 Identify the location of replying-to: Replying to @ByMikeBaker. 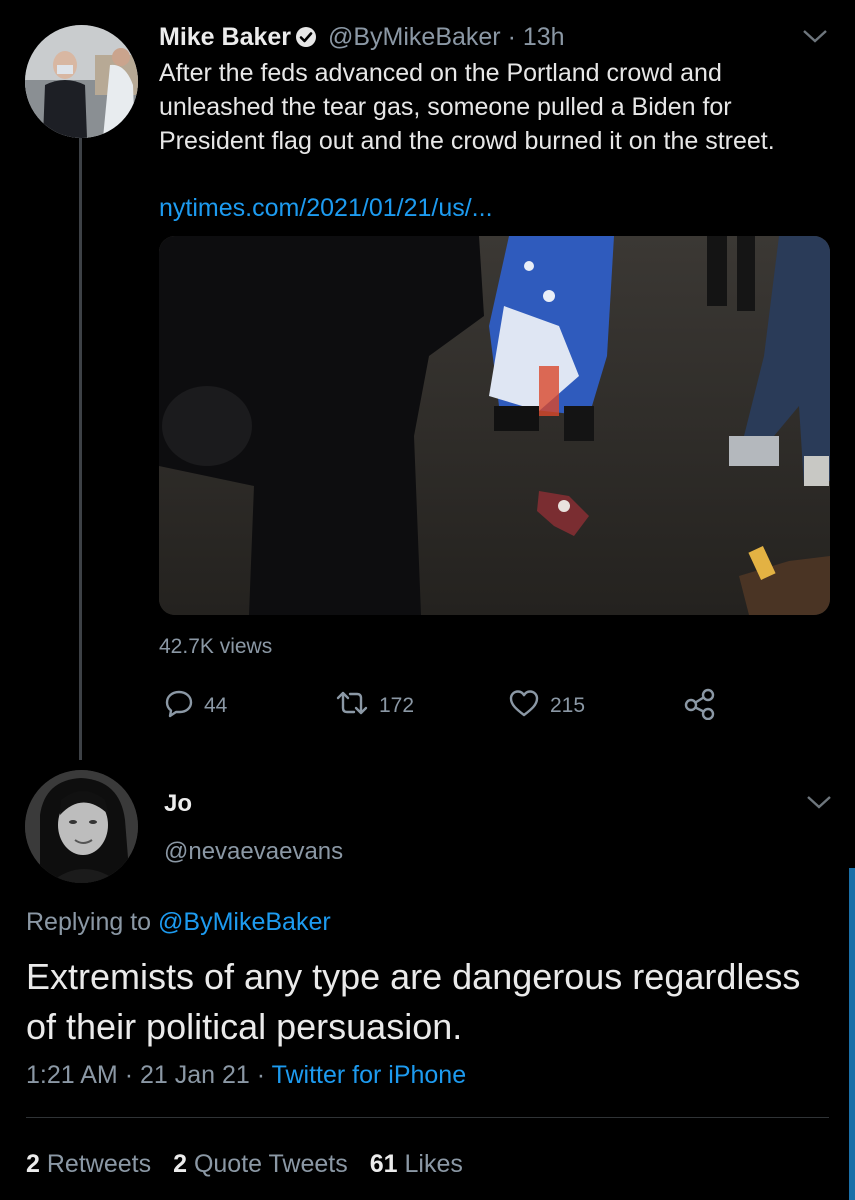
(178, 922).